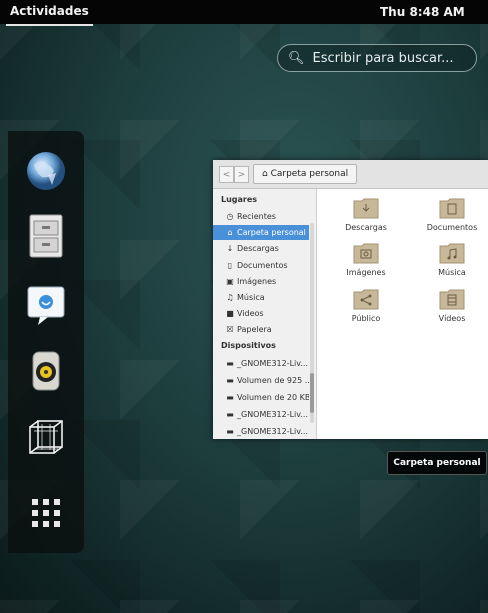 The height and width of the screenshot is (613, 488). What do you see at coordinates (366, 208) in the screenshot?
I see `folder-download-icon` at bounding box center [366, 208].